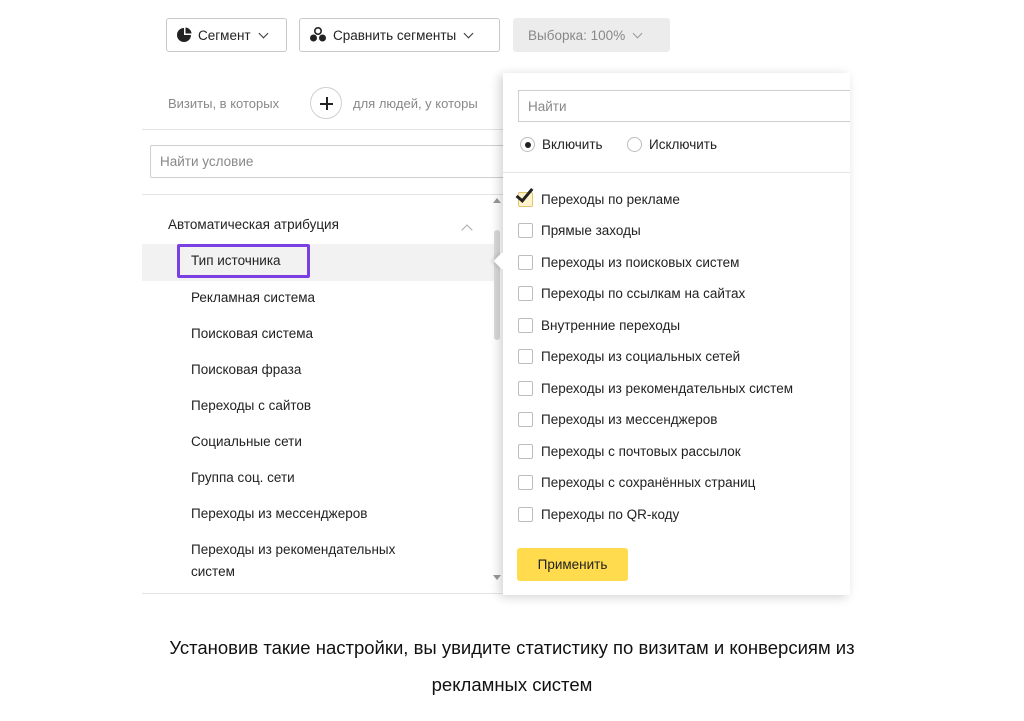 Image resolution: width=1024 pixels, height=721 pixels. Describe the element at coordinates (253, 298) in the screenshot. I see `list-item-ad-system: Рекламная система` at that location.